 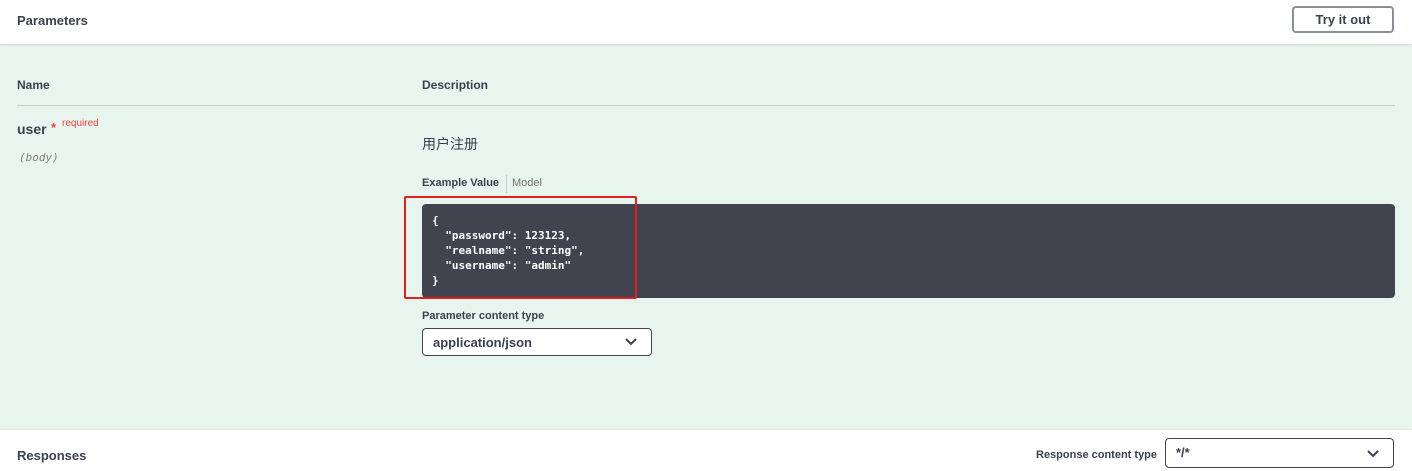 I want to click on try-it-out-button: Try it out, so click(x=1343, y=19).